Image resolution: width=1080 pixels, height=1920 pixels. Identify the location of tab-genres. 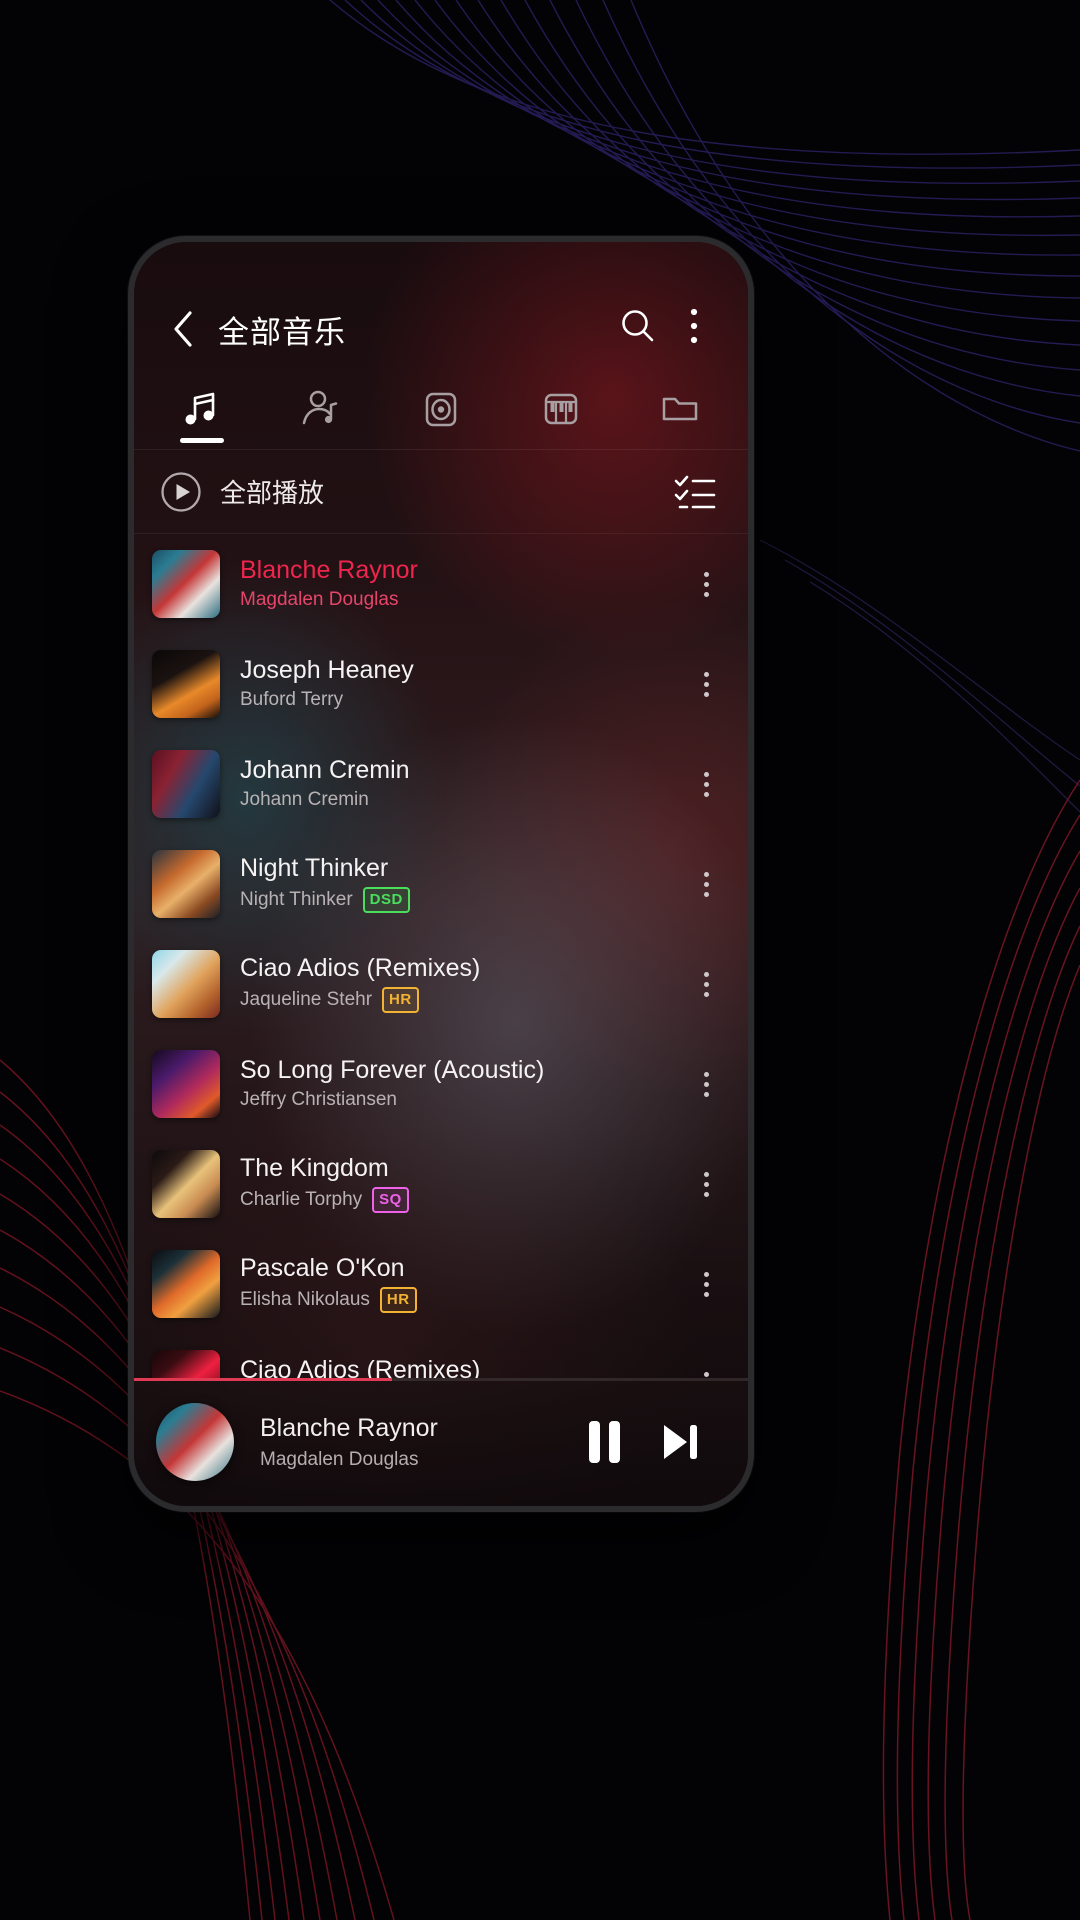
(561, 408).